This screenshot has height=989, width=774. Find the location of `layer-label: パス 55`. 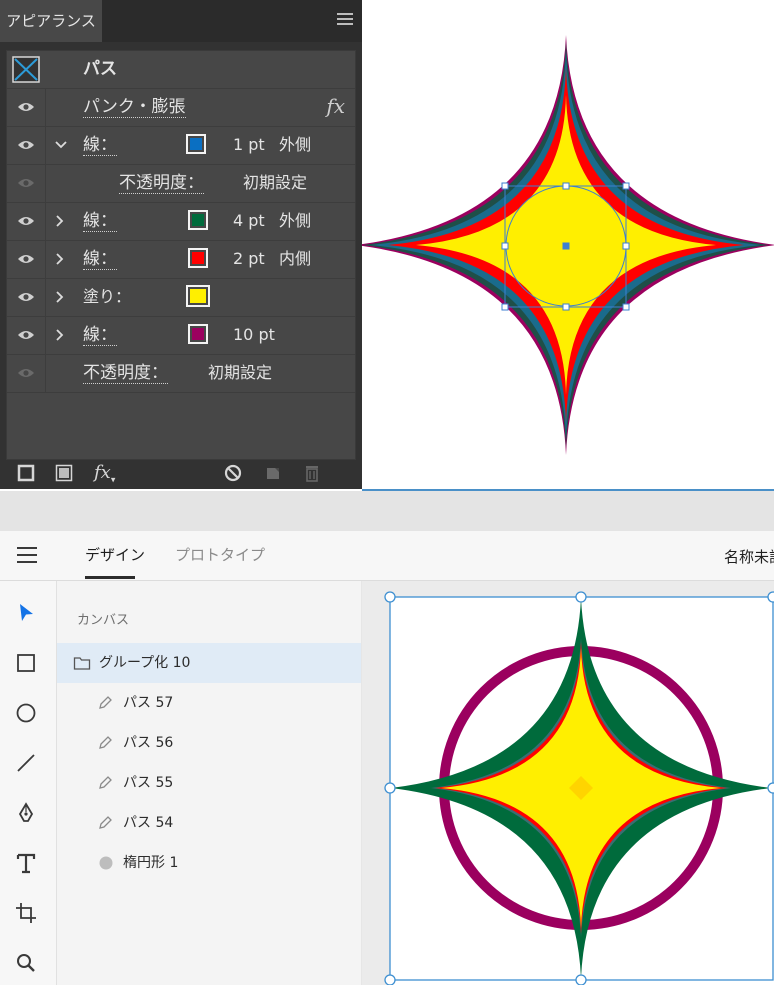

layer-label: パス 55 is located at coordinates (148, 783).